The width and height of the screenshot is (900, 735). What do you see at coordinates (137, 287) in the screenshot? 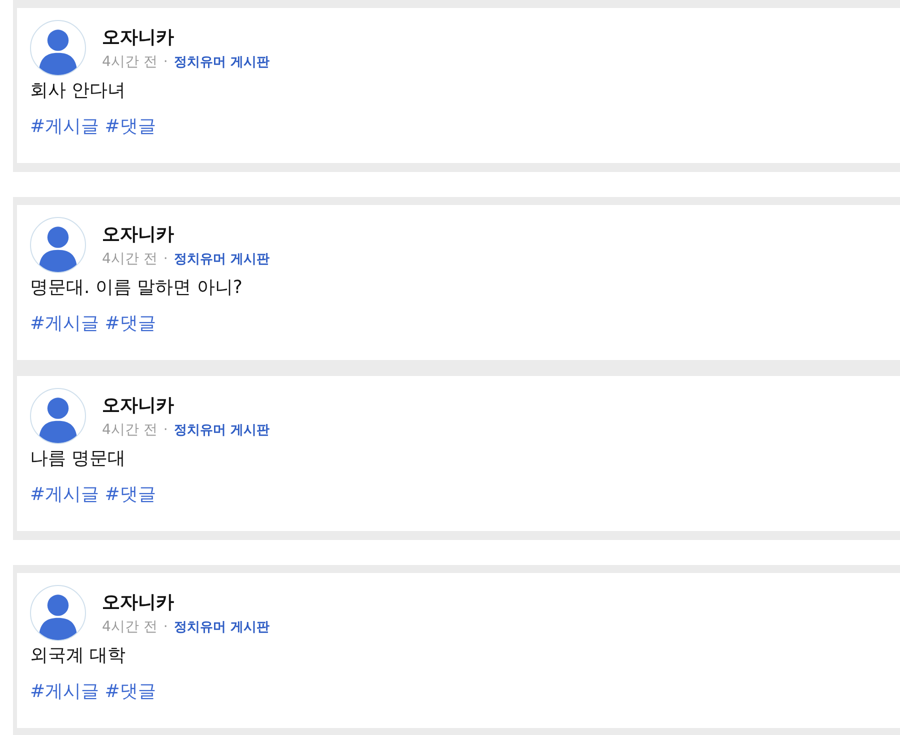
I see `post-text: 명문대. 이름 말하면 아니?` at bounding box center [137, 287].